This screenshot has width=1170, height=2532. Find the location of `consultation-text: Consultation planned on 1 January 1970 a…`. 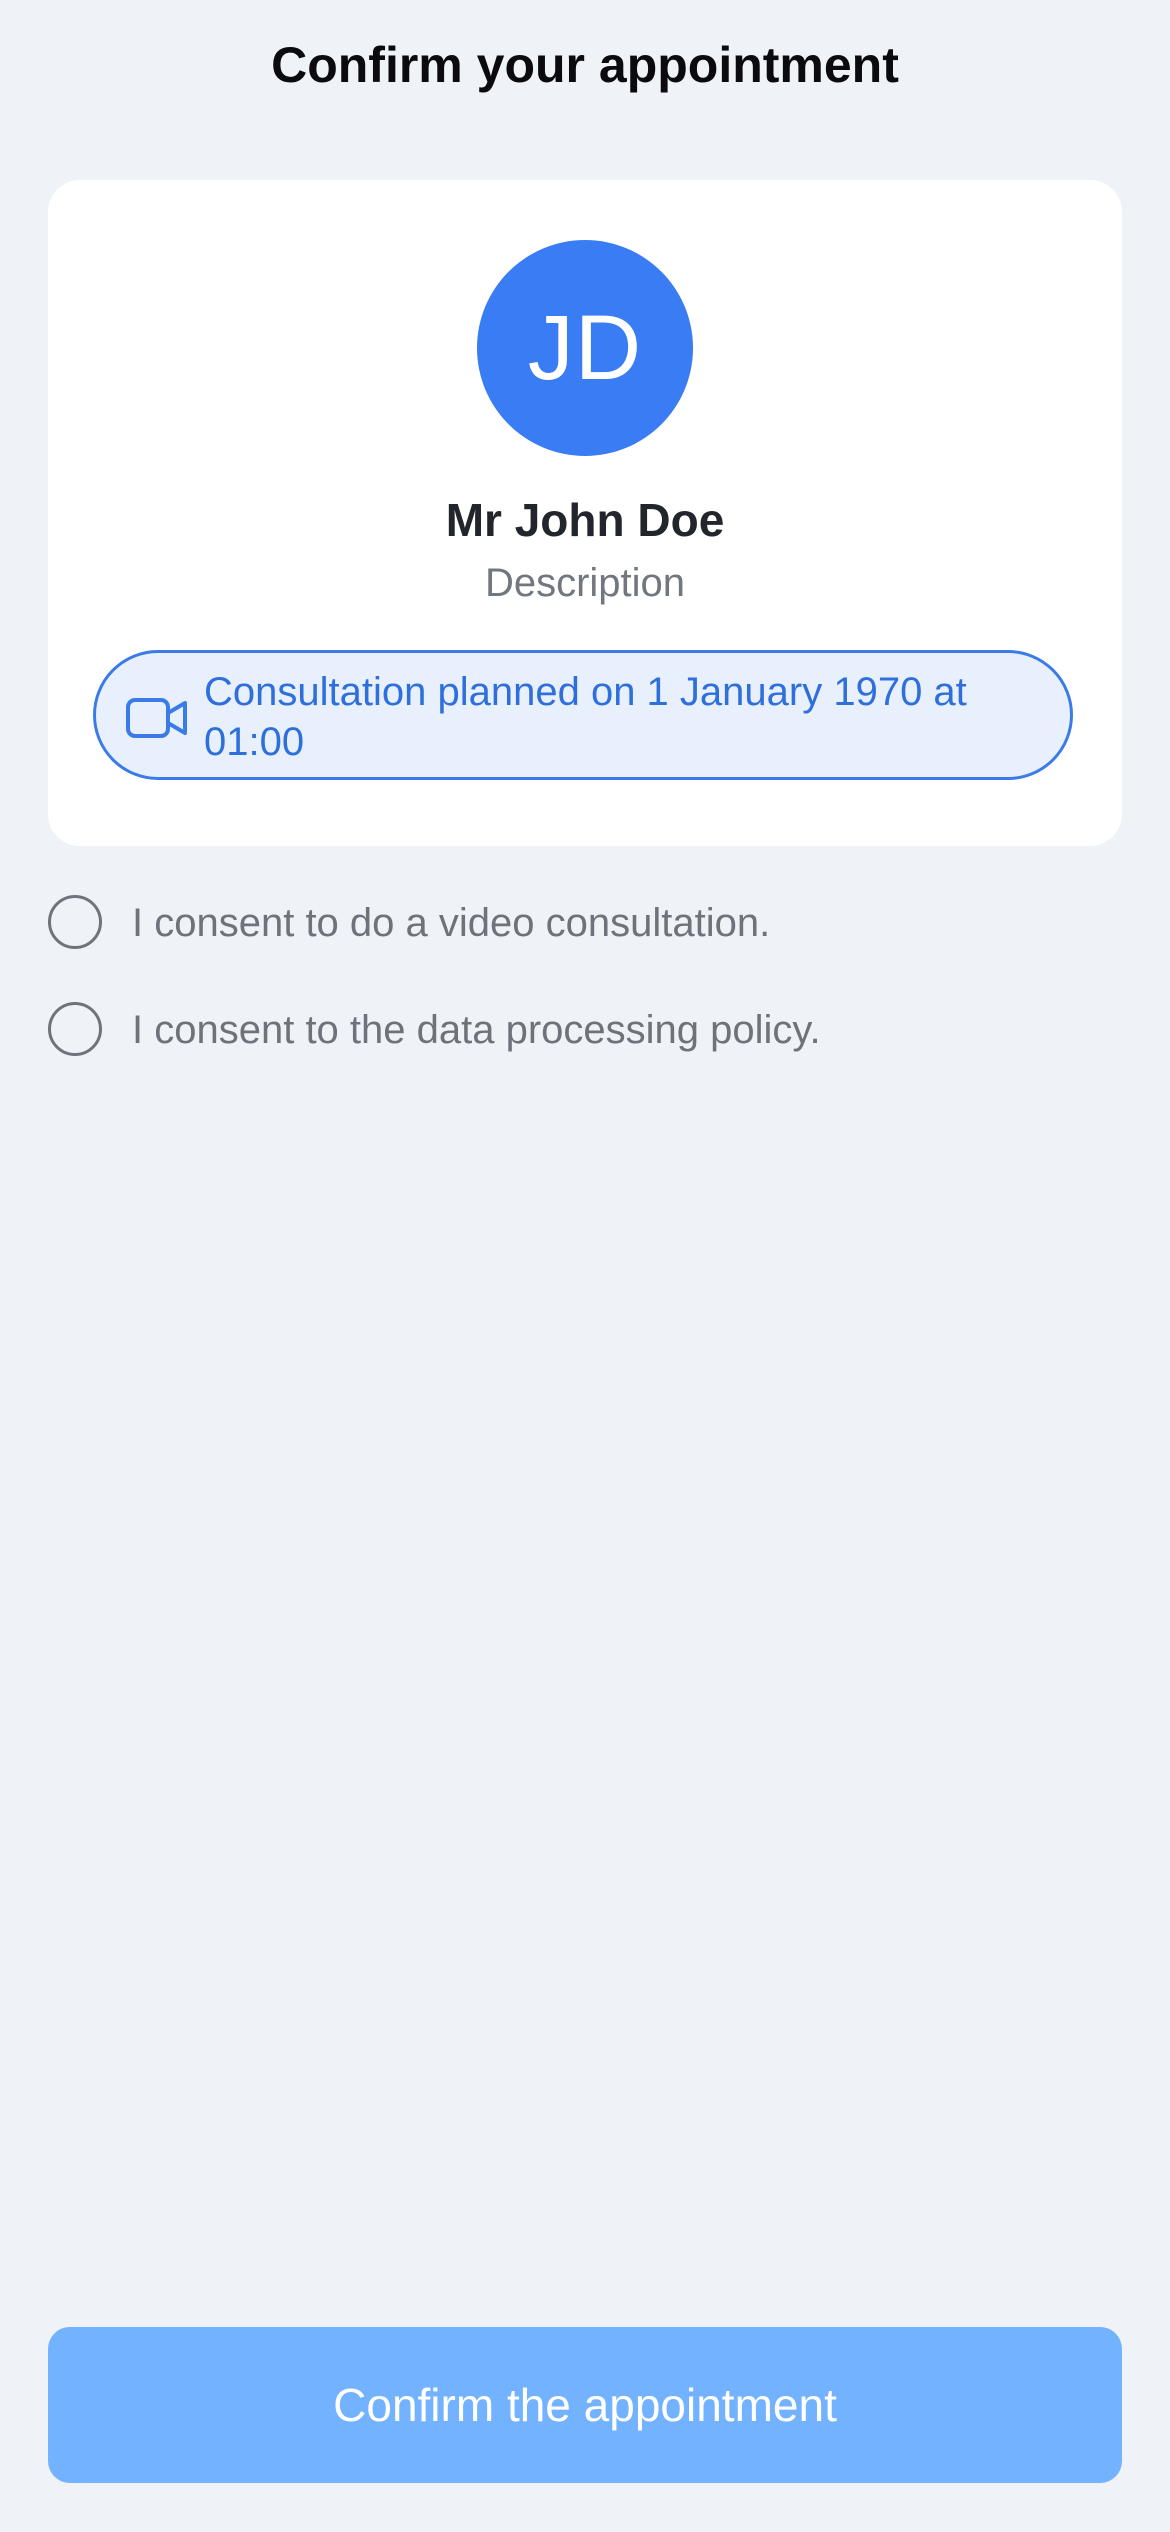

consultation-text: Consultation planned on 1 January 1970 a… is located at coordinates (585, 717).